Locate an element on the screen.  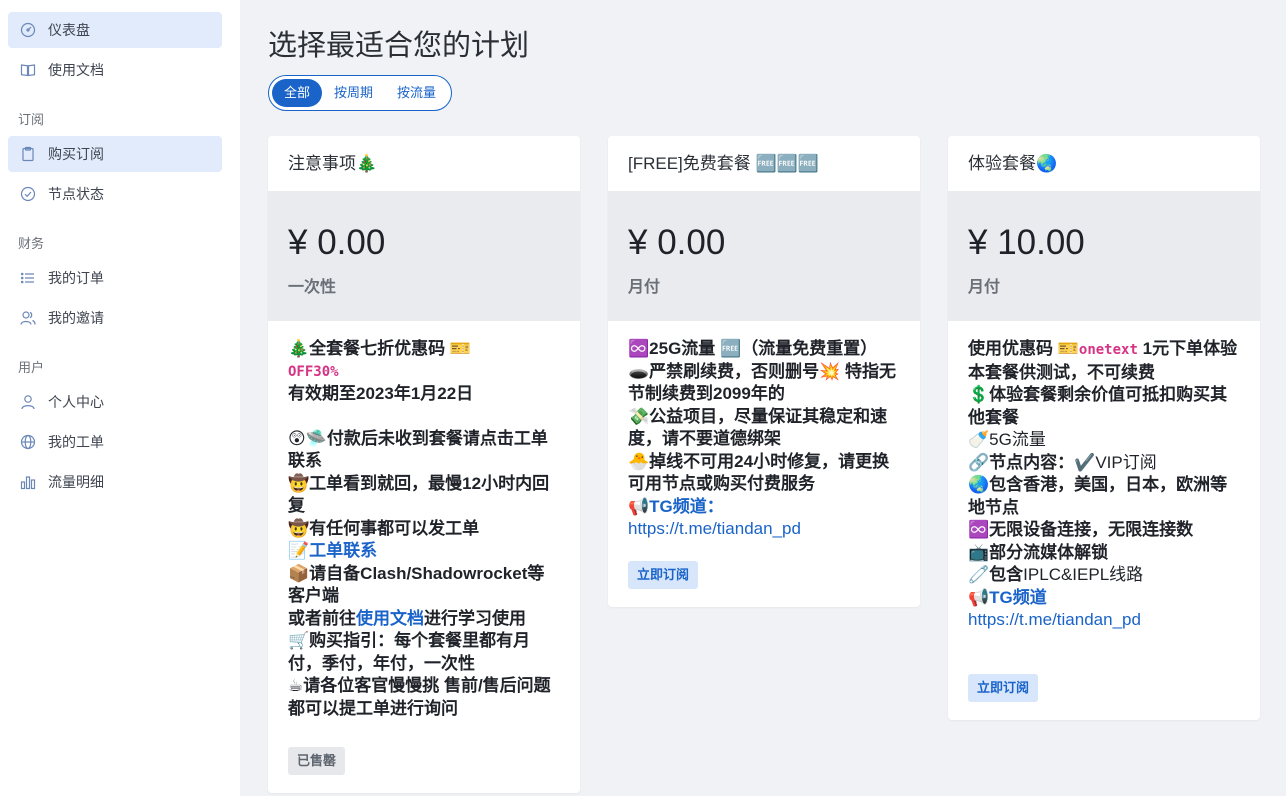
sold-out-button: 已售罄 is located at coordinates (317, 761).